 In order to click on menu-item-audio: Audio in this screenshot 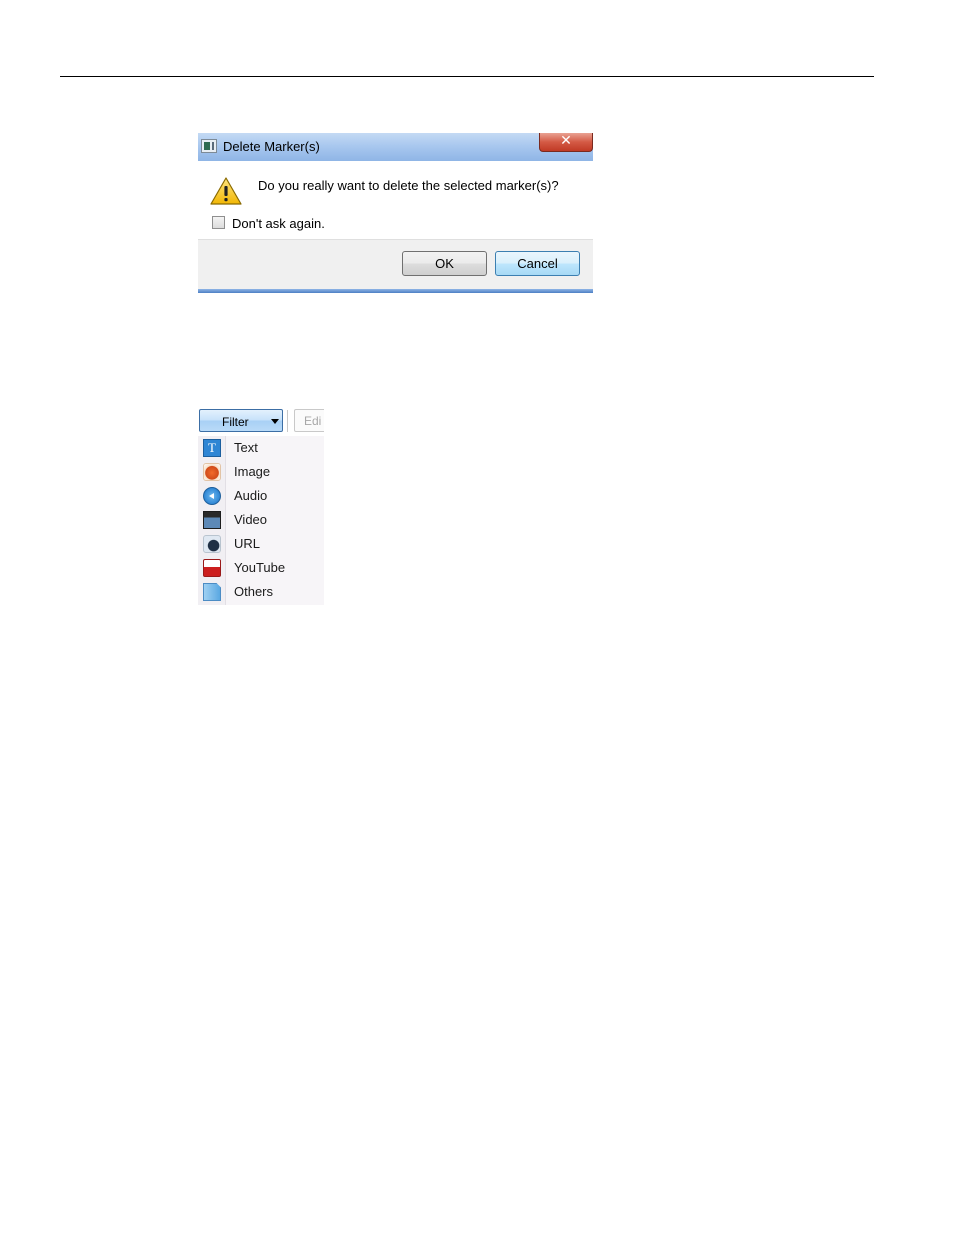, I will do `click(261, 496)`.